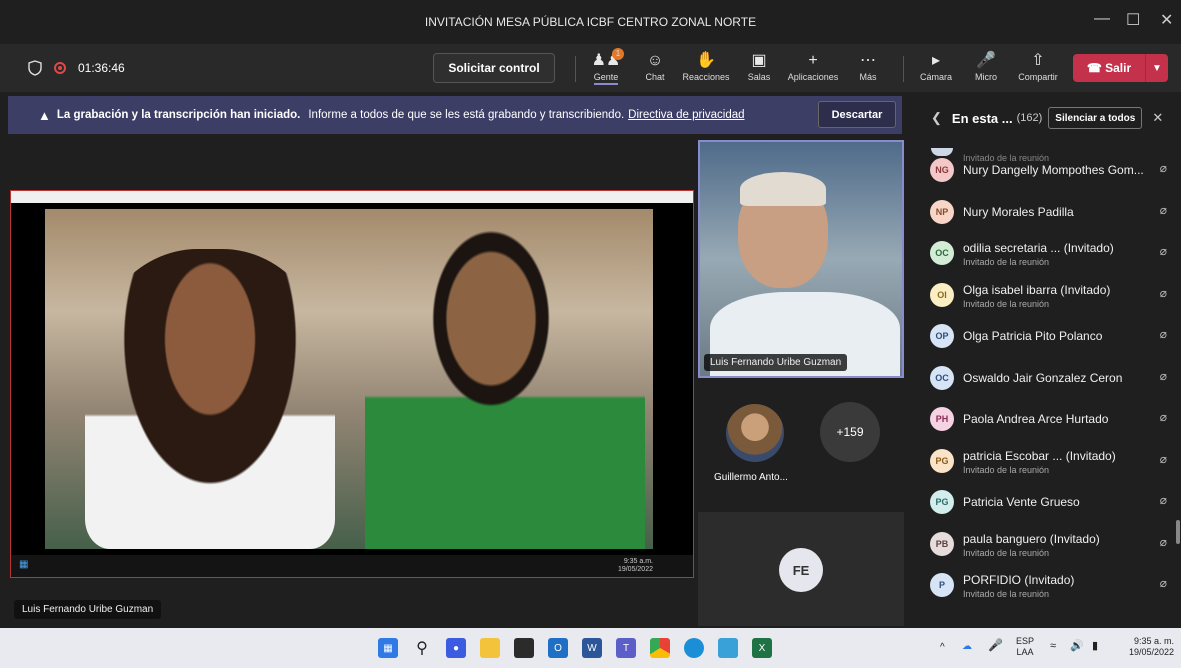 This screenshot has height=668, width=1181. Describe the element at coordinates (1019, 580) in the screenshot. I see `participant-name: PORFIDIO (Invitado)` at that location.